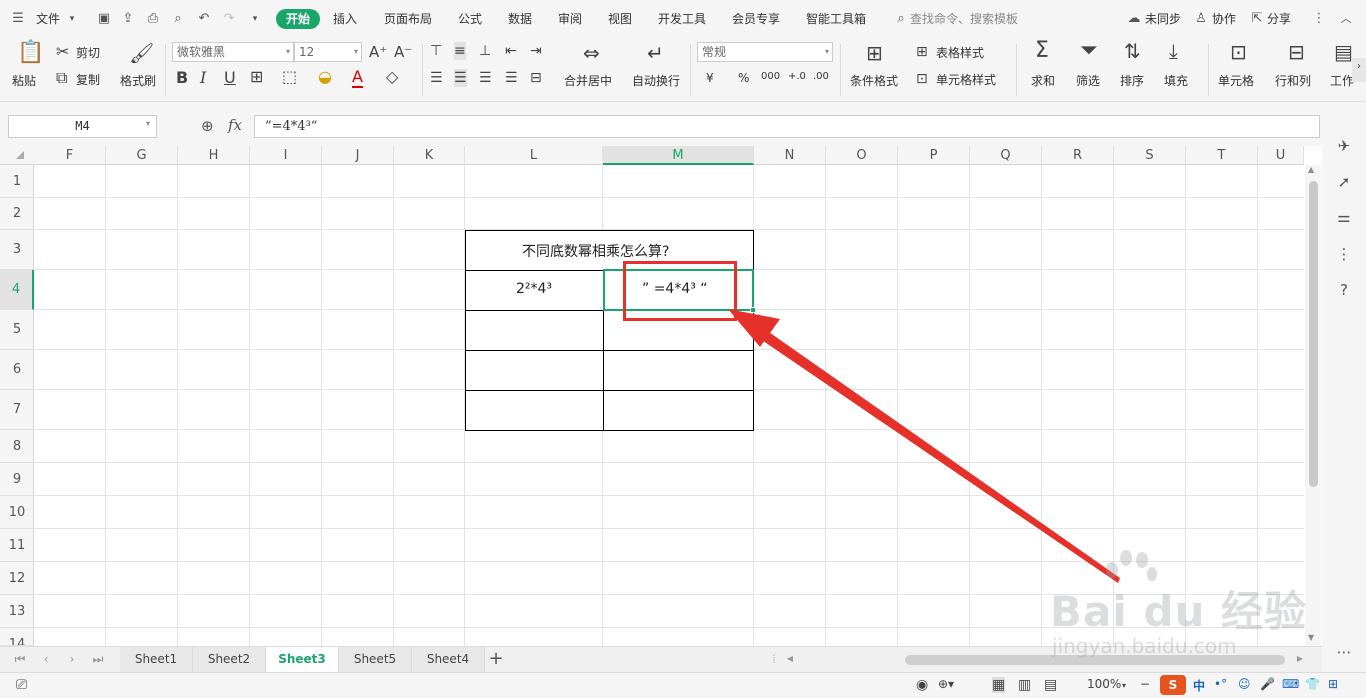 The width and height of the screenshot is (1366, 698). Describe the element at coordinates (1343, 52) in the screenshot. I see `worksheet-icon: ▤` at that location.